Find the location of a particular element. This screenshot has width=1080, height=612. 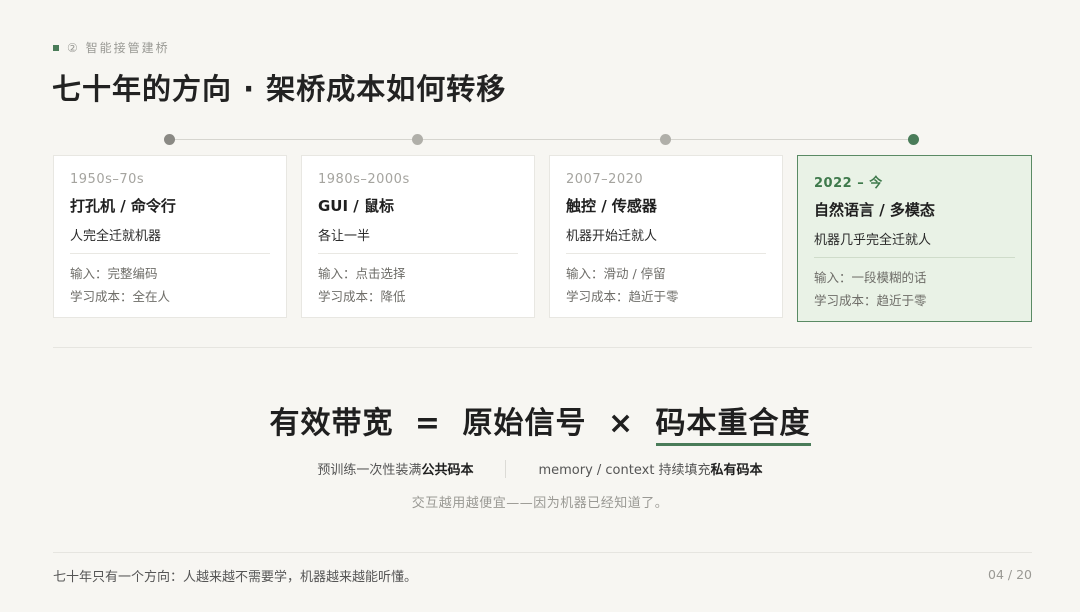

era-interface: 打孔机 / 命令行 is located at coordinates (123, 206).